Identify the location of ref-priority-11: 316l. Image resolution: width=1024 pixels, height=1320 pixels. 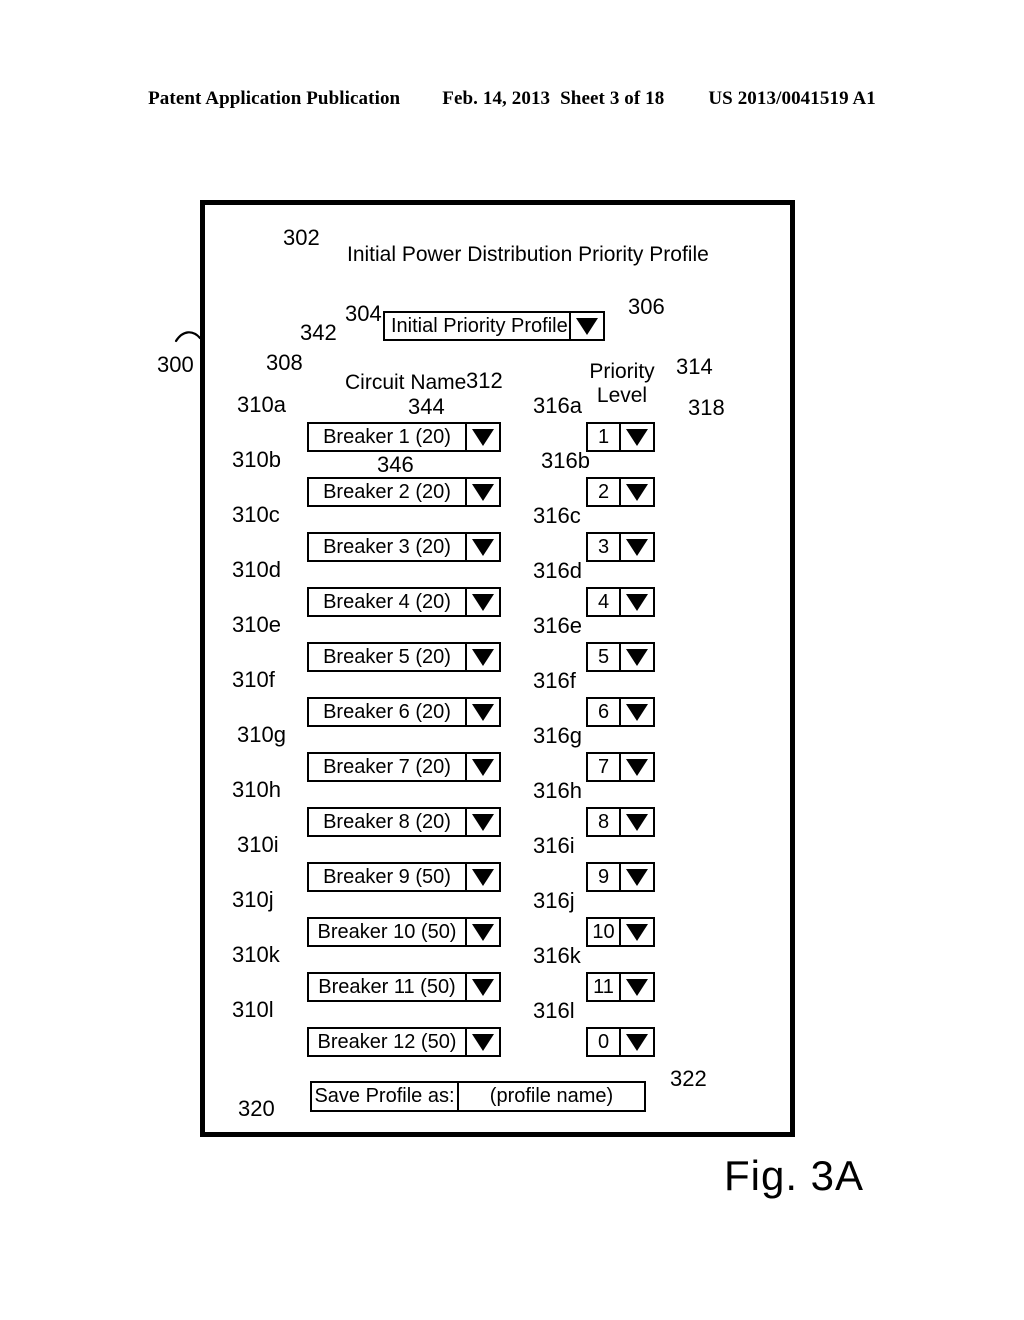
(554, 1010).